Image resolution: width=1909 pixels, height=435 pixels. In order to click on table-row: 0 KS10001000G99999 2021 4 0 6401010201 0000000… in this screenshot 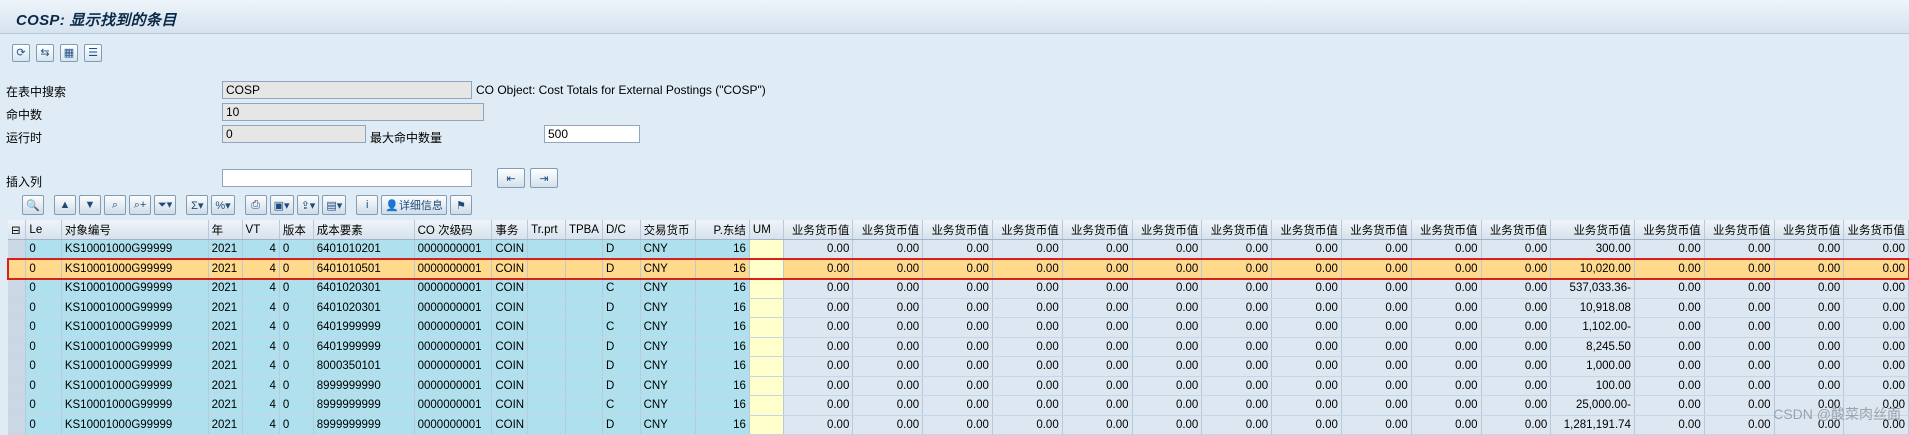, I will do `click(958, 249)`.